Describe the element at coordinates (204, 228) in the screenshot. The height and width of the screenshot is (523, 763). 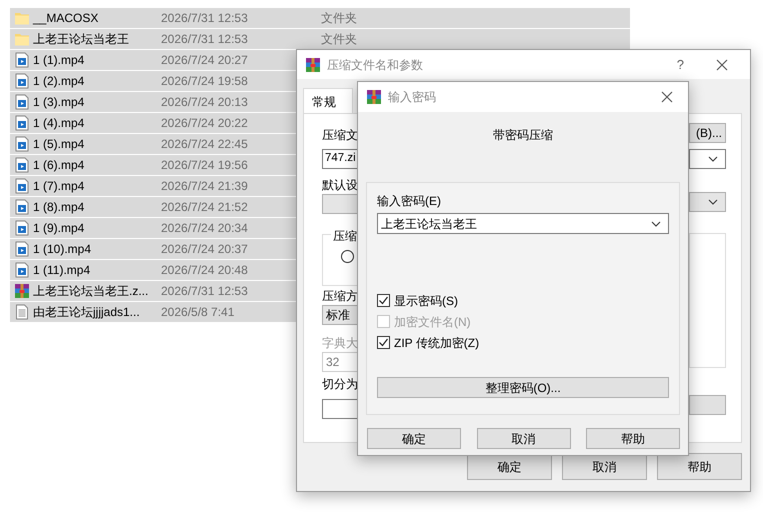
I see `file-date: 2026/7/24 20:34` at that location.